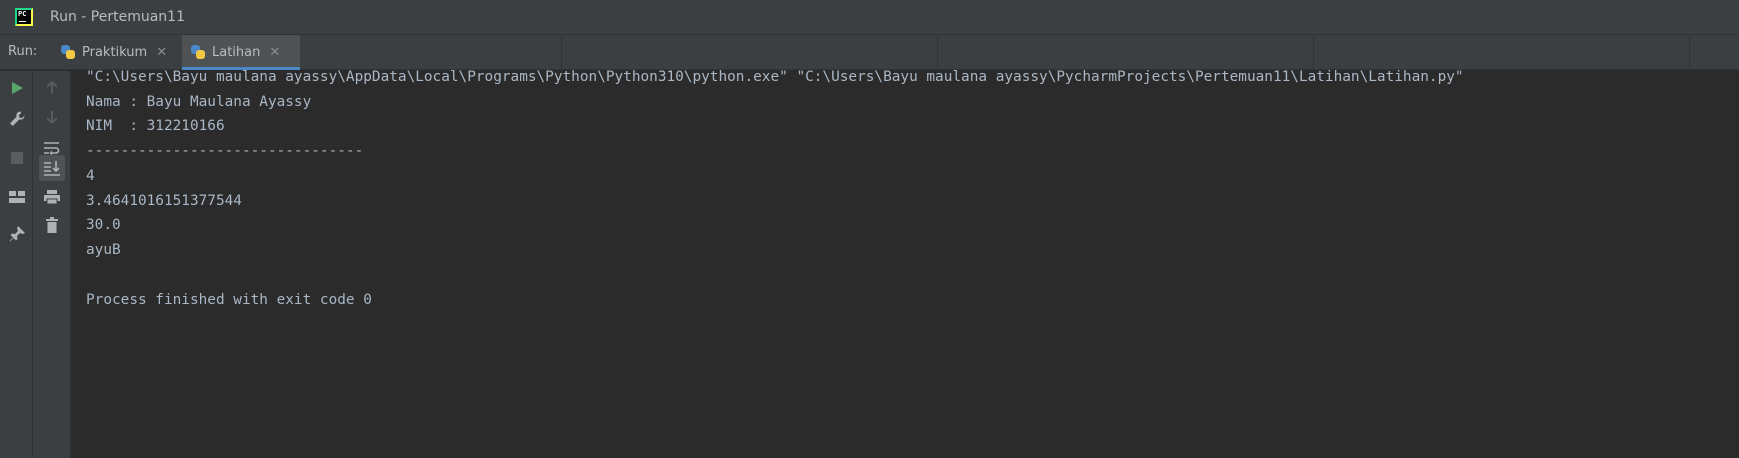  What do you see at coordinates (16, 264) in the screenshot?
I see `run-left-toolbar` at bounding box center [16, 264].